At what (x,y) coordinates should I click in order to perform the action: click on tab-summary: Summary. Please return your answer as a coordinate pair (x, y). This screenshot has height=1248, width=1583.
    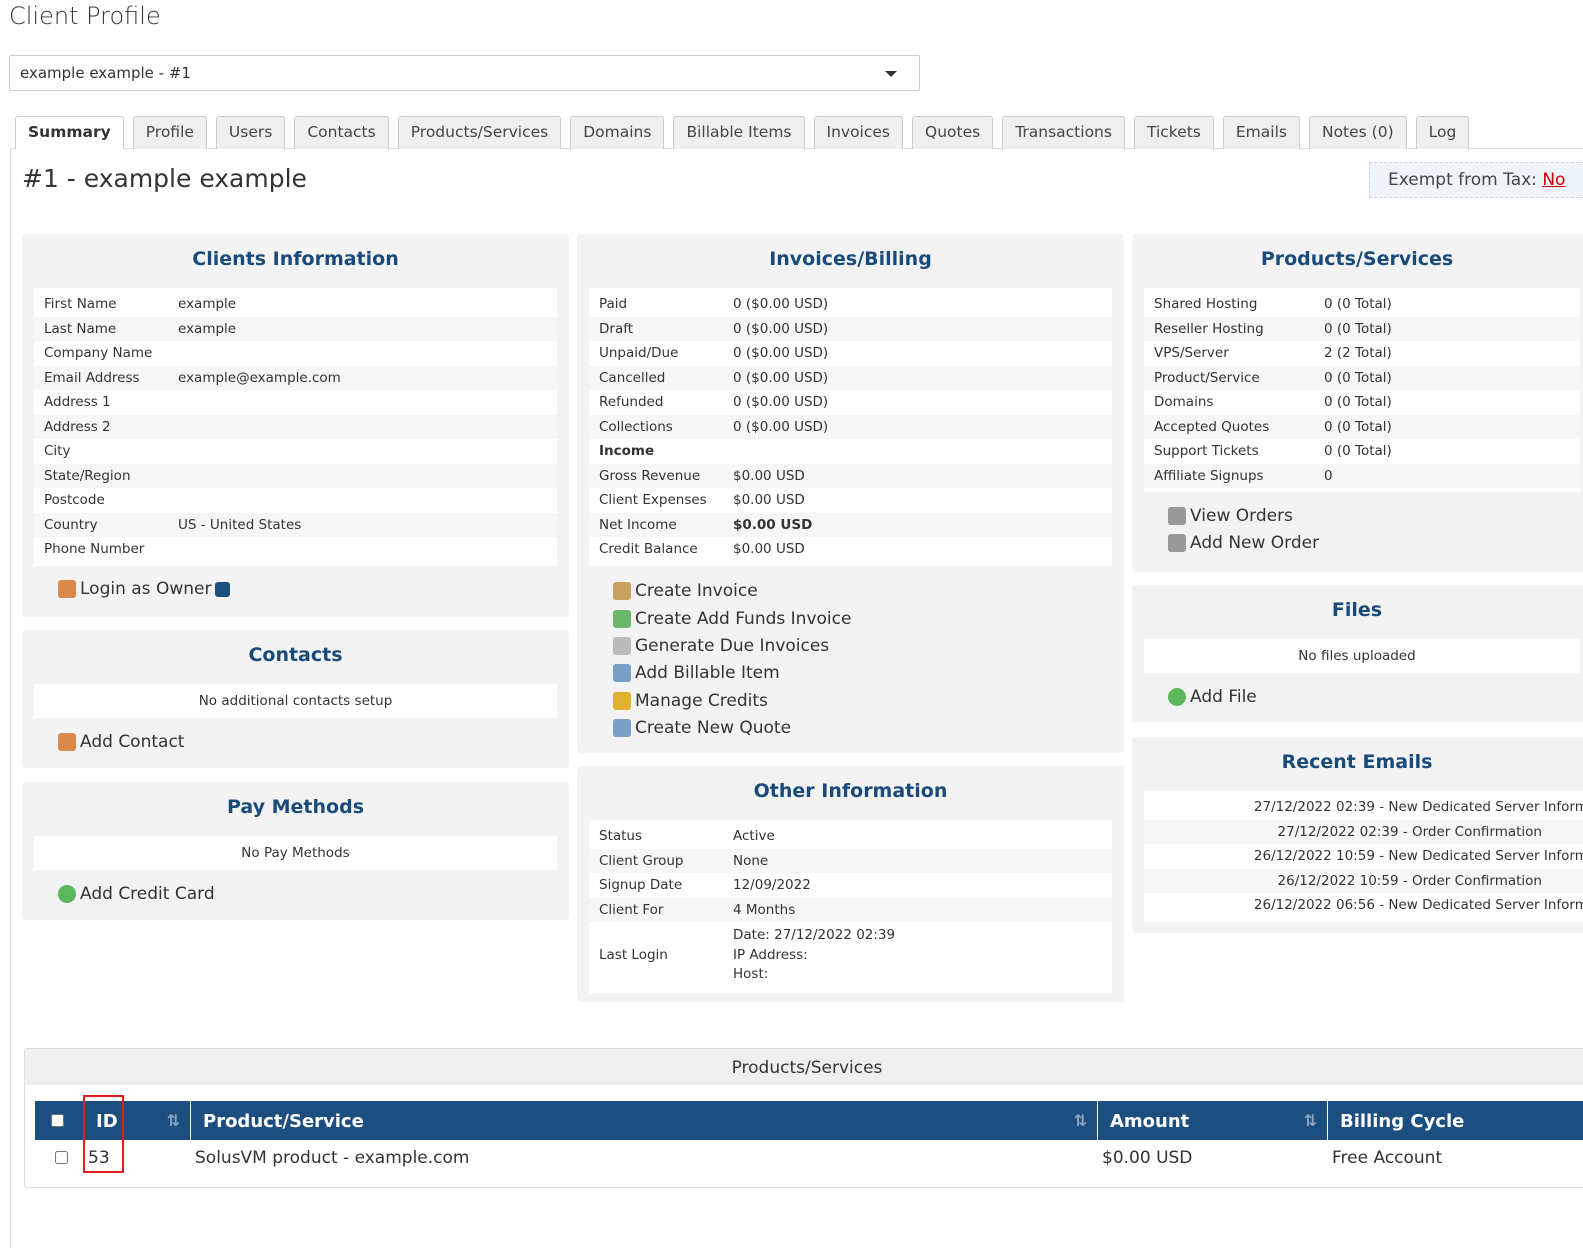
    Looking at the image, I should click on (69, 132).